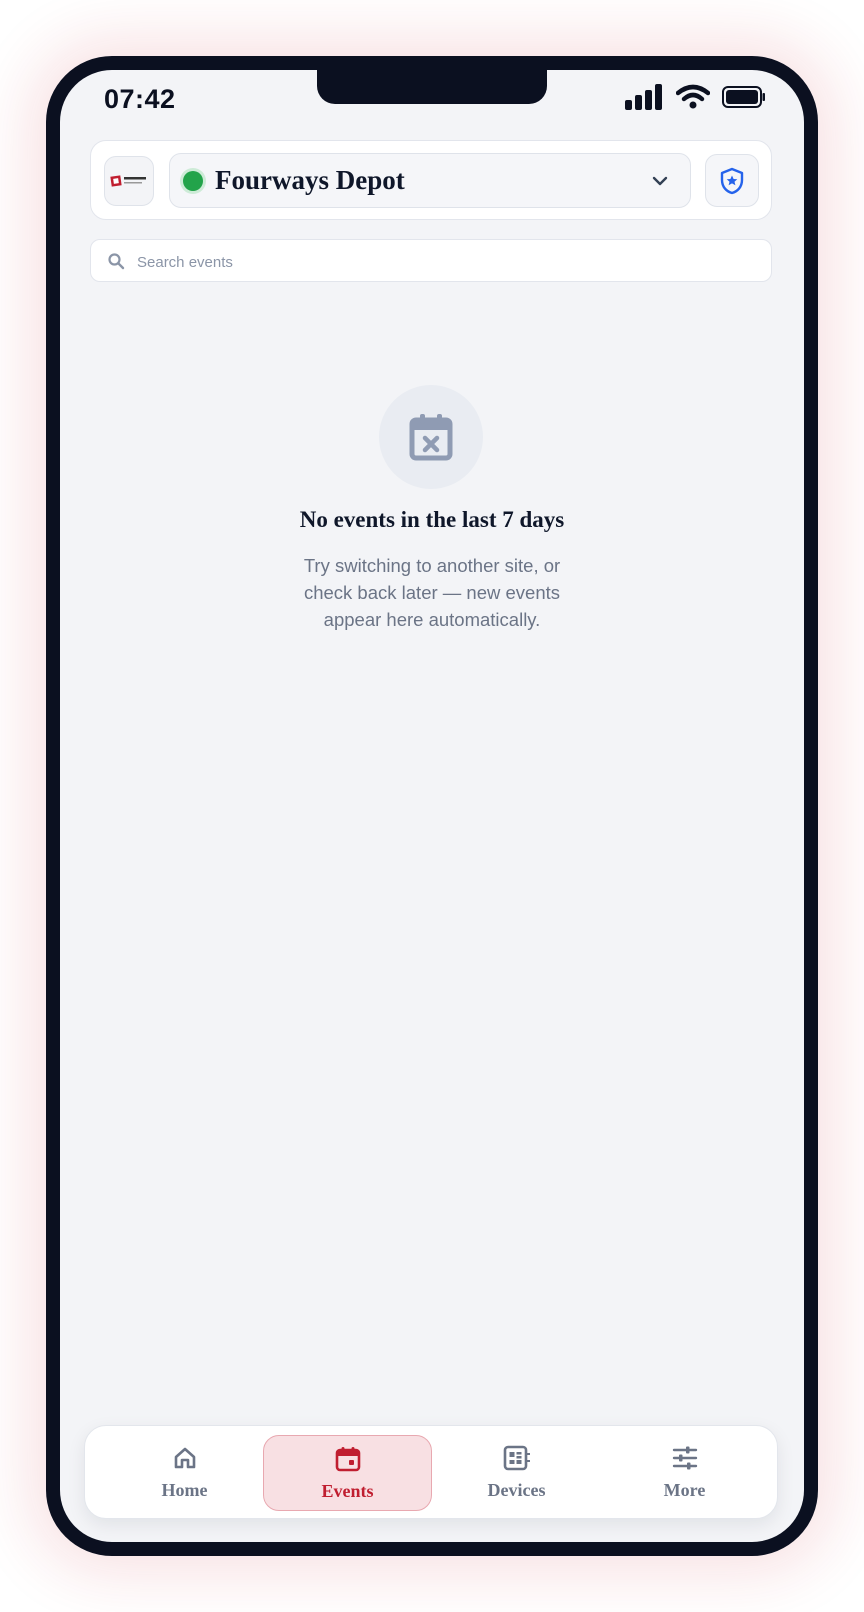 Image resolution: width=864 pixels, height=1612 pixels. I want to click on tab-home-label: Home, so click(184, 1490).